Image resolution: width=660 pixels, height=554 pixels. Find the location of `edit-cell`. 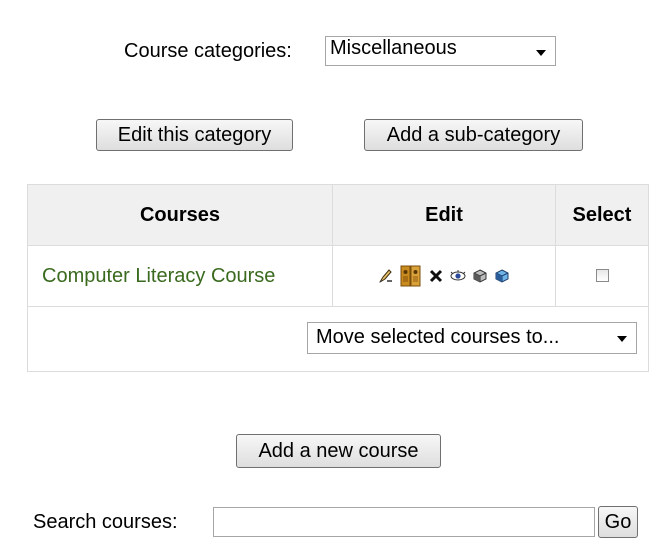

edit-cell is located at coordinates (444, 276).